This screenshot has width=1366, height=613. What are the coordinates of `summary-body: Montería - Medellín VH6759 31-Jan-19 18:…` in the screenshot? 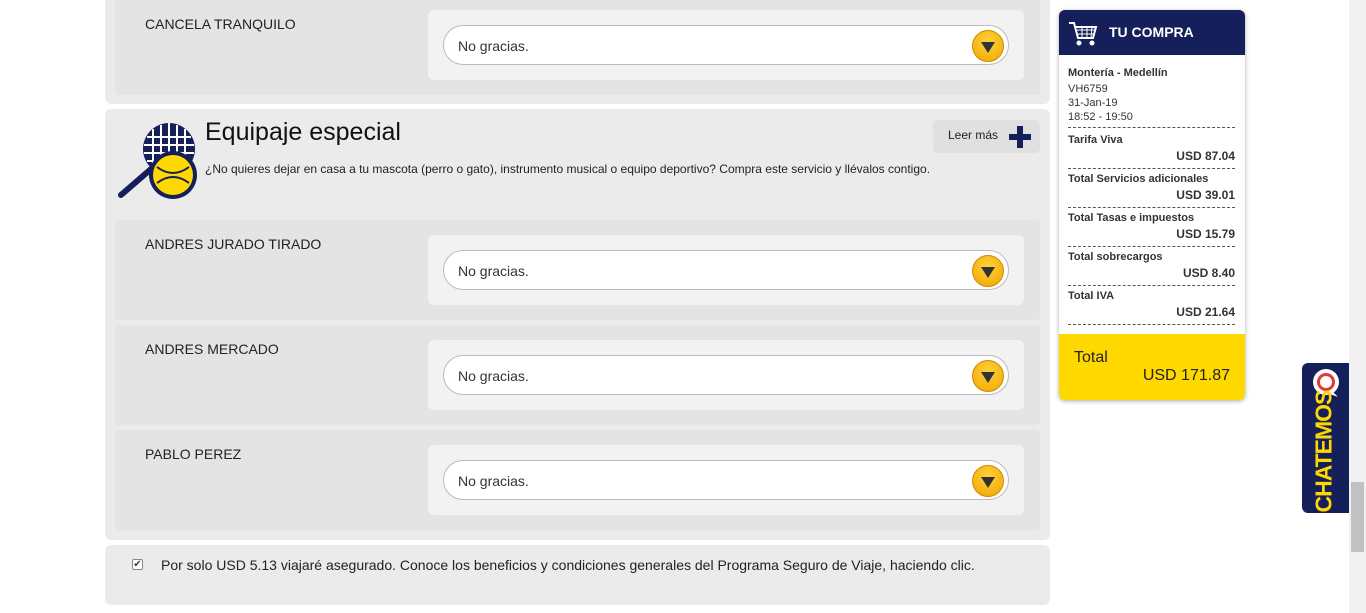 It's located at (1151, 196).